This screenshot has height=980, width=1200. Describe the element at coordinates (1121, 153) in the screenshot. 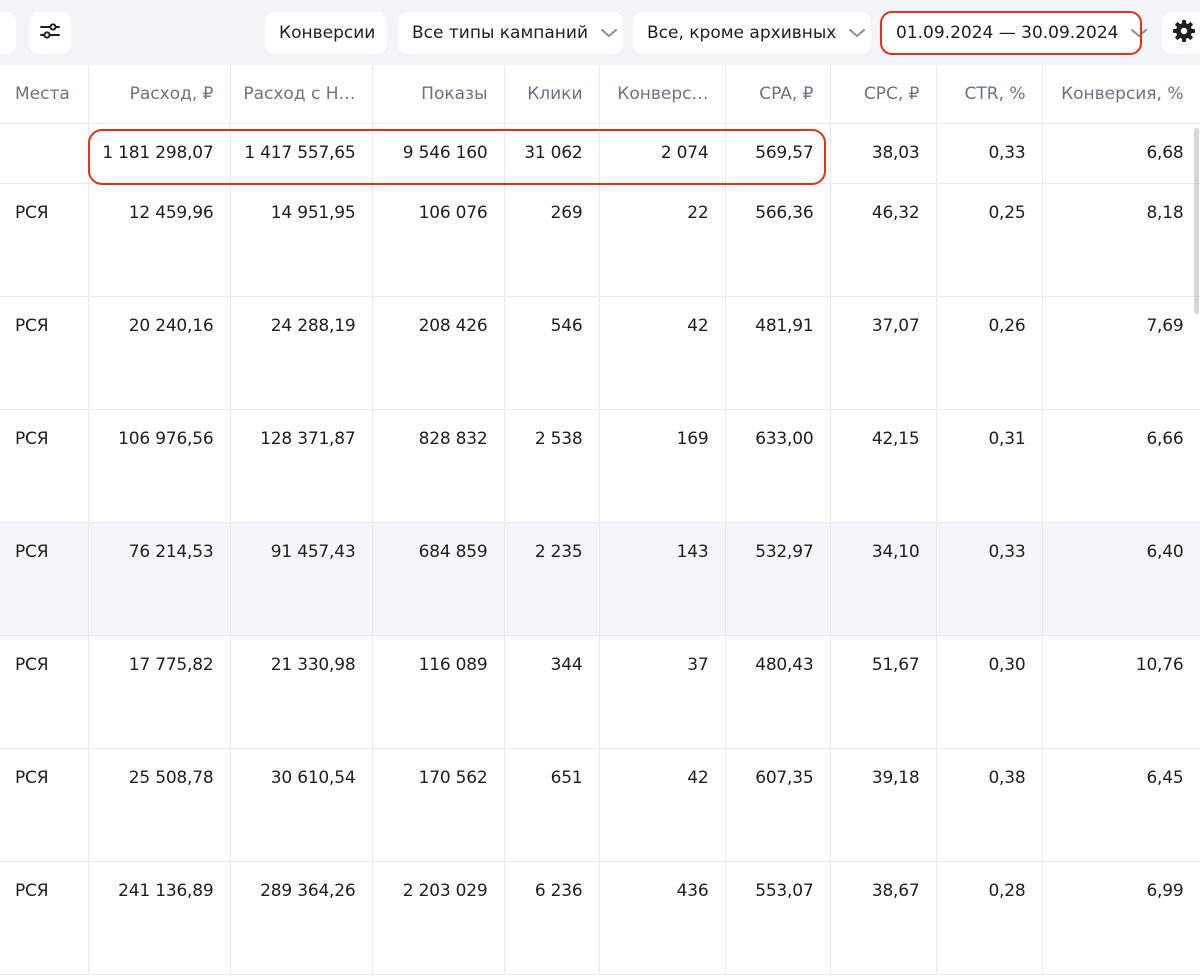

I see `totals-cell: 6,68` at that location.